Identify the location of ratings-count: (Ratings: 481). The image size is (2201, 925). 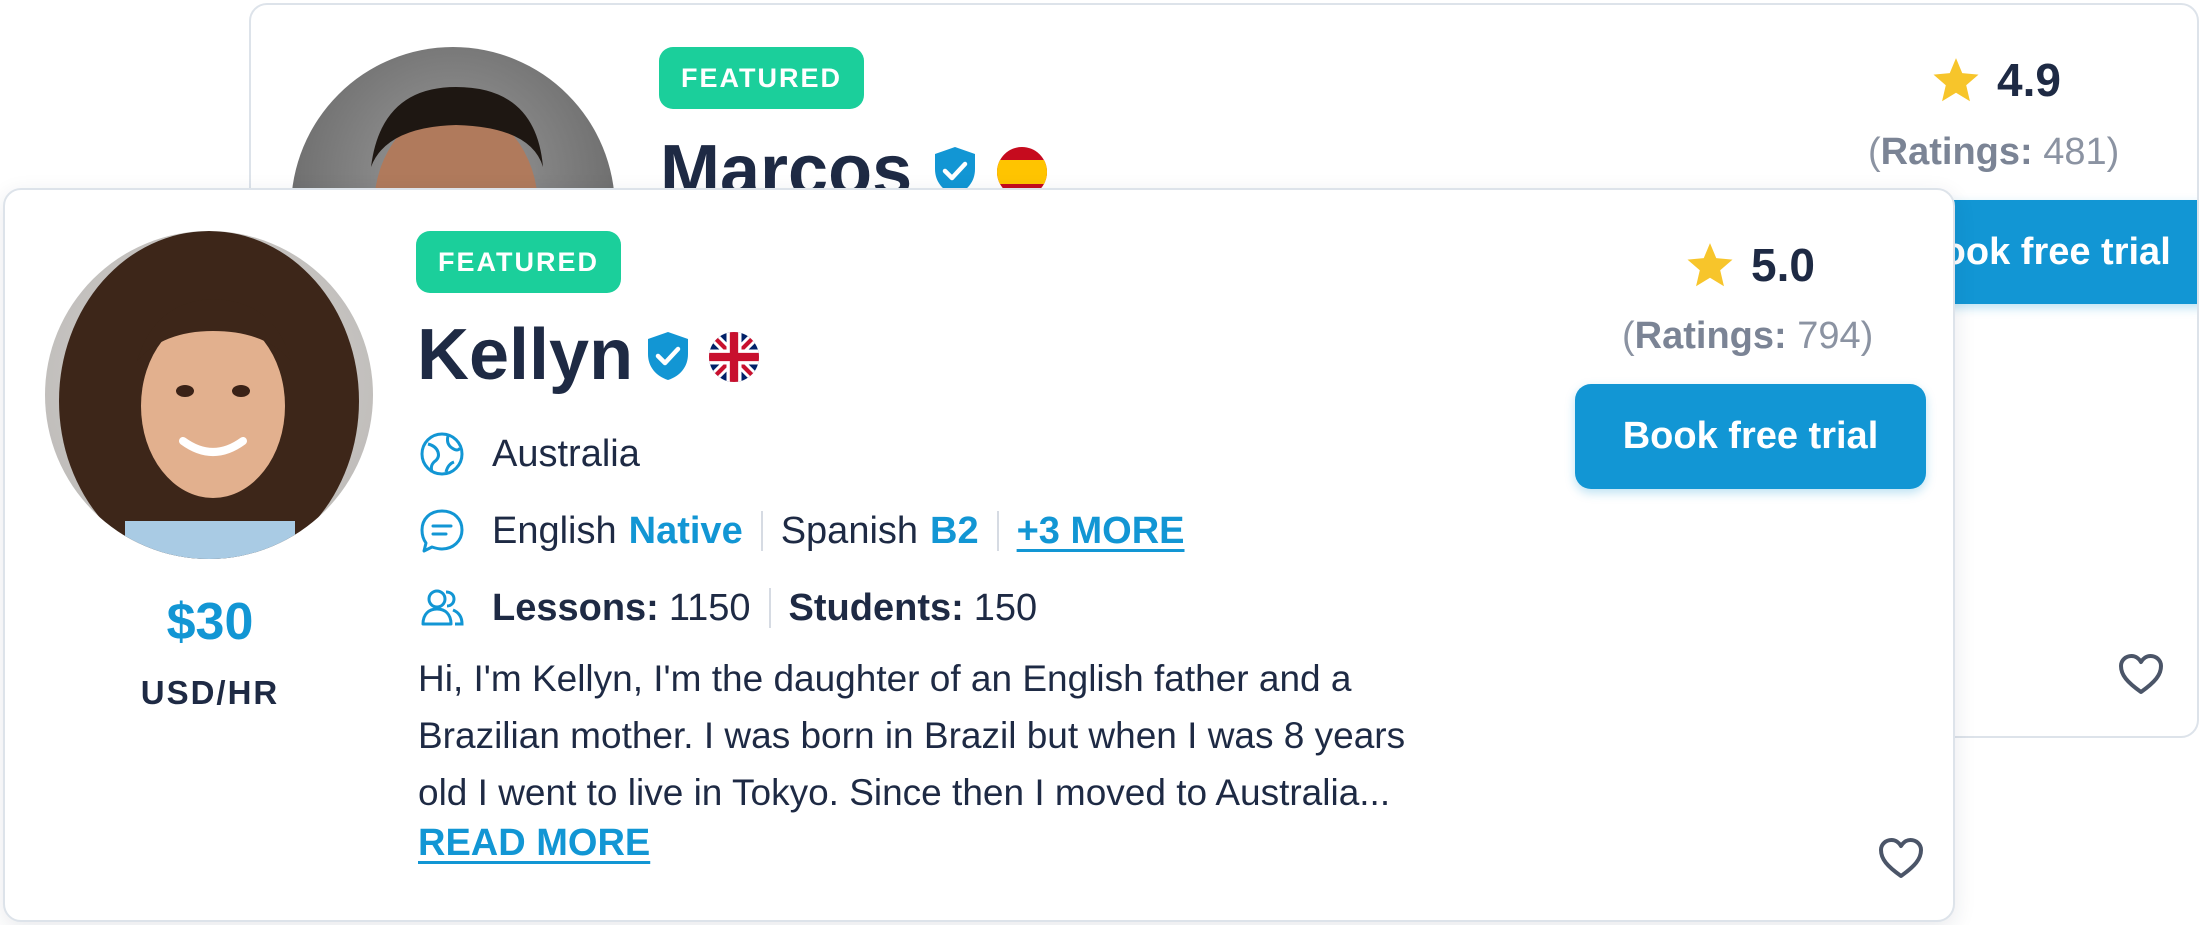
(1994, 152).